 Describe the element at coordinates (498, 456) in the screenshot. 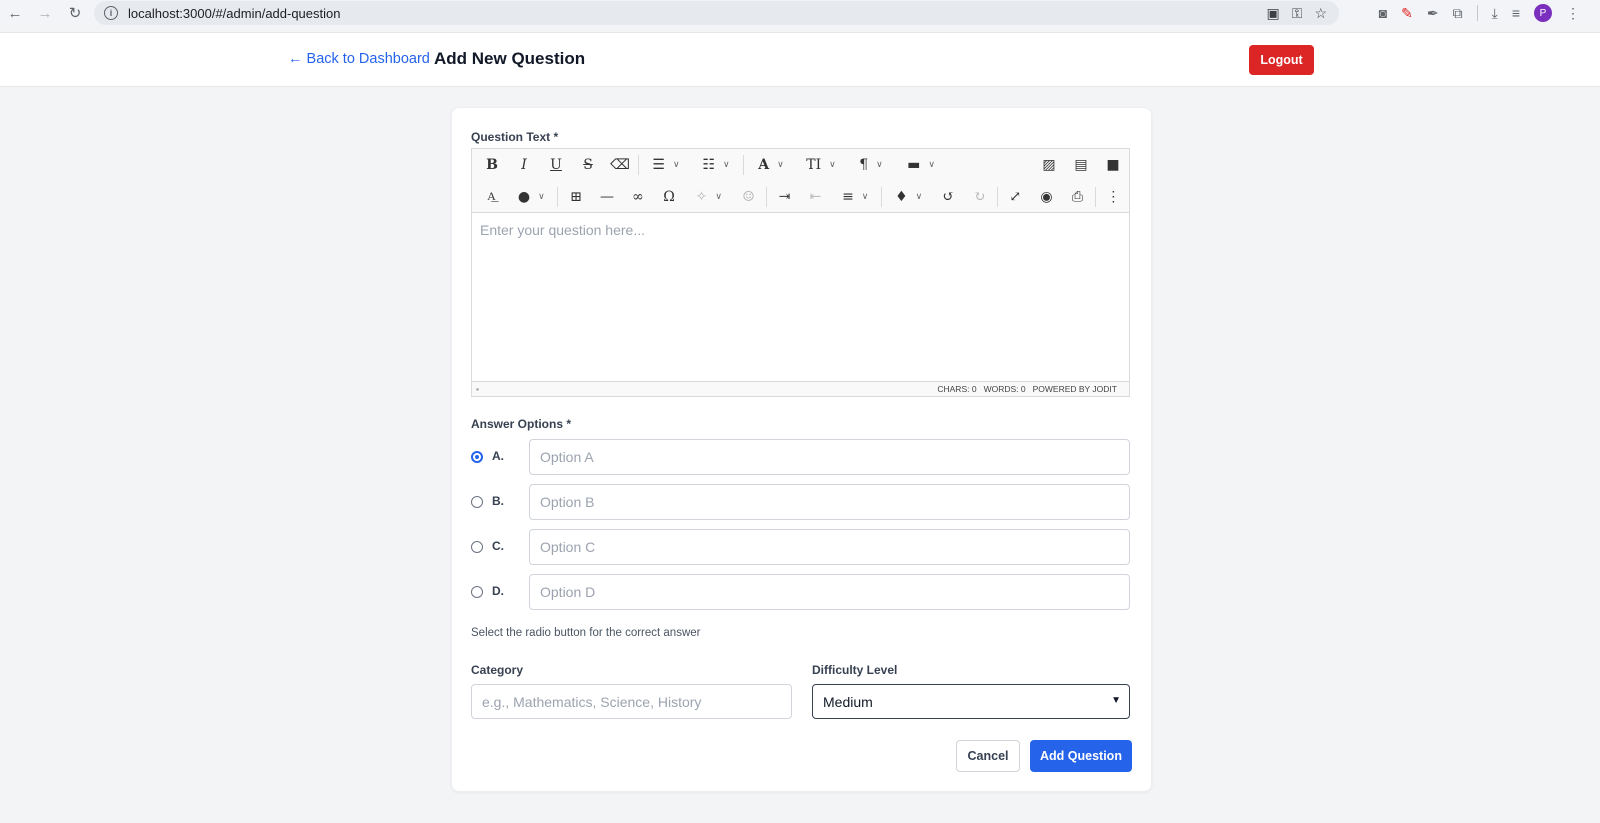

I see `option-a-letter: A.` at that location.